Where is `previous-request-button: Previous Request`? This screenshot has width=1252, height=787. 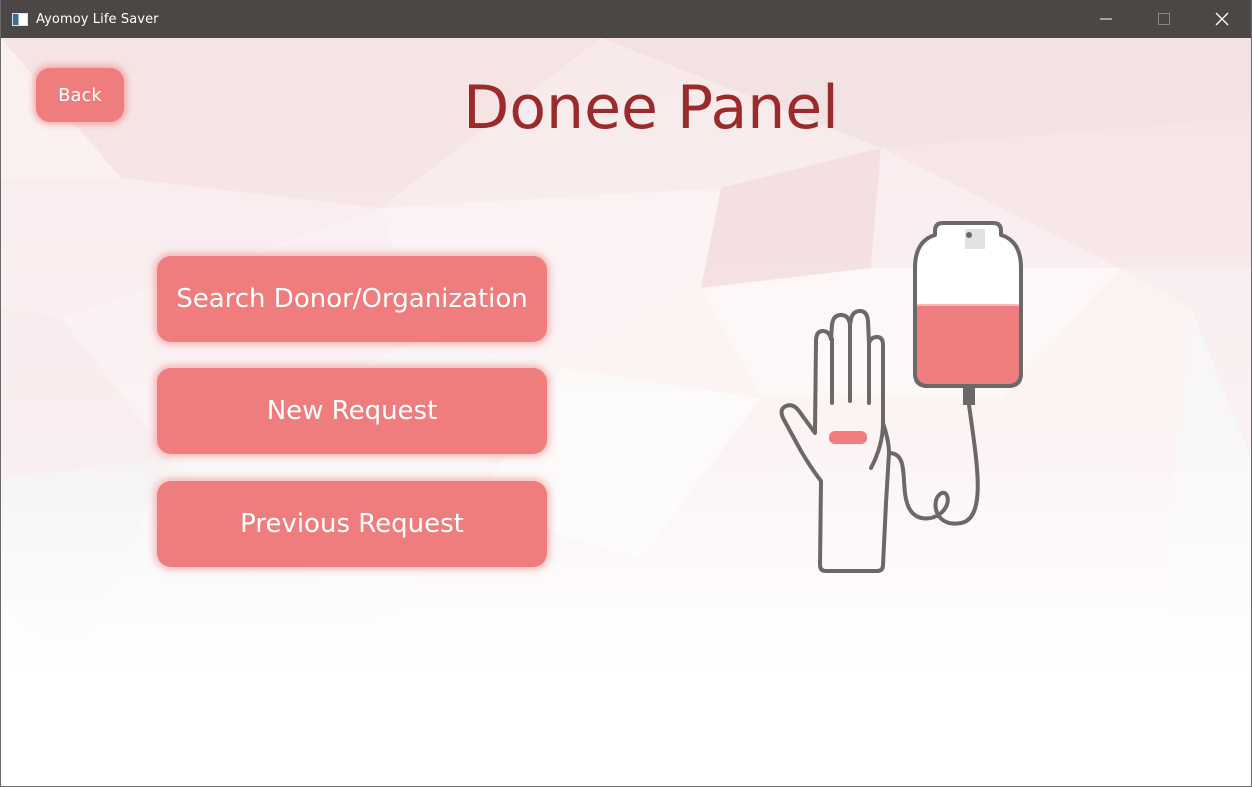 previous-request-button: Previous Request is located at coordinates (352, 524).